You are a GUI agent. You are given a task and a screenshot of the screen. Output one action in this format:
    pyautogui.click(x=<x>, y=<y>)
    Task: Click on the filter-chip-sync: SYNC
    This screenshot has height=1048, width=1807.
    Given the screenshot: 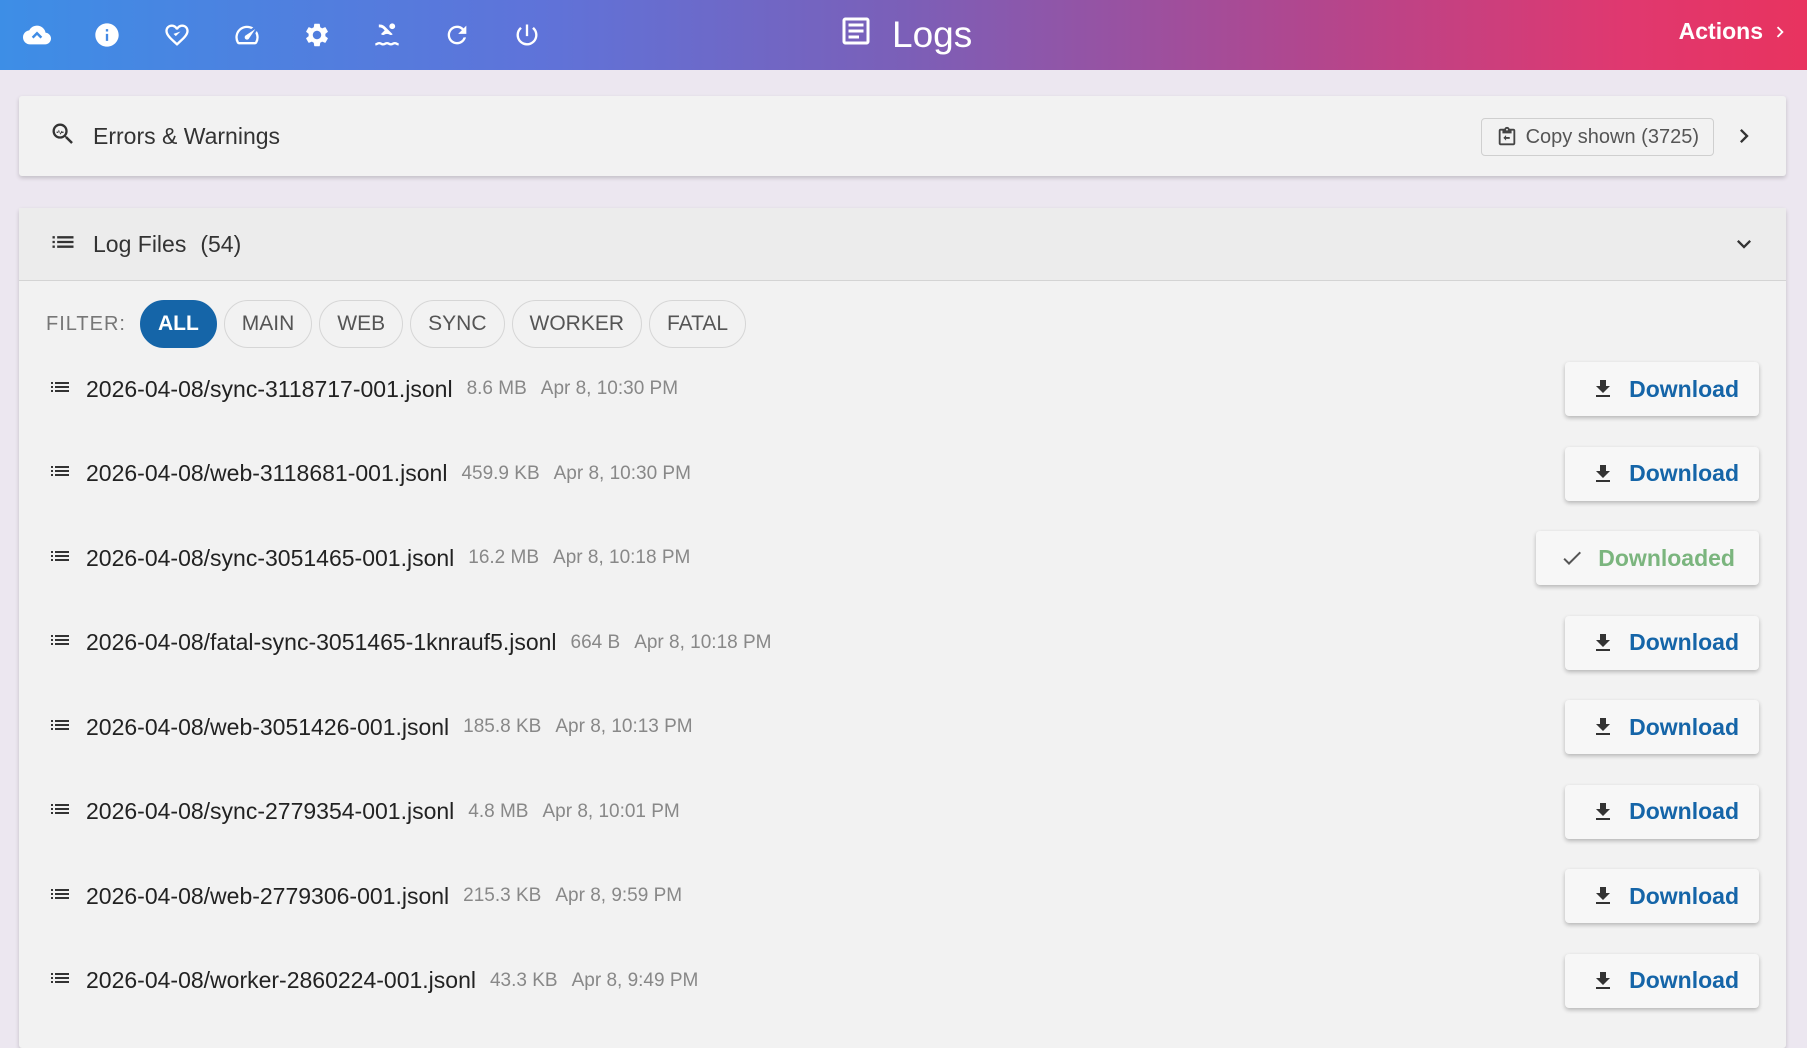 What is the action you would take?
    pyautogui.click(x=457, y=324)
    